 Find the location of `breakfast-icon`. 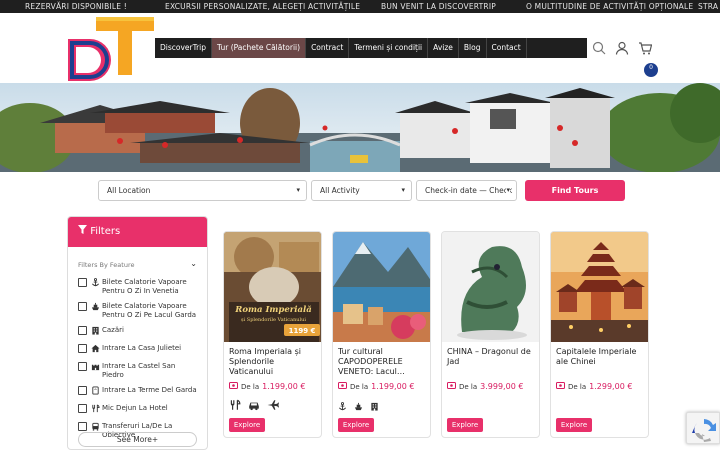

breakfast-icon is located at coordinates (95, 410).